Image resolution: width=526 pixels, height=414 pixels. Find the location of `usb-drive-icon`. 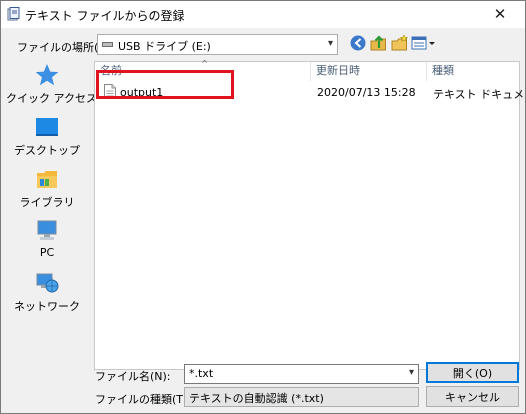

usb-drive-icon is located at coordinates (107, 44).